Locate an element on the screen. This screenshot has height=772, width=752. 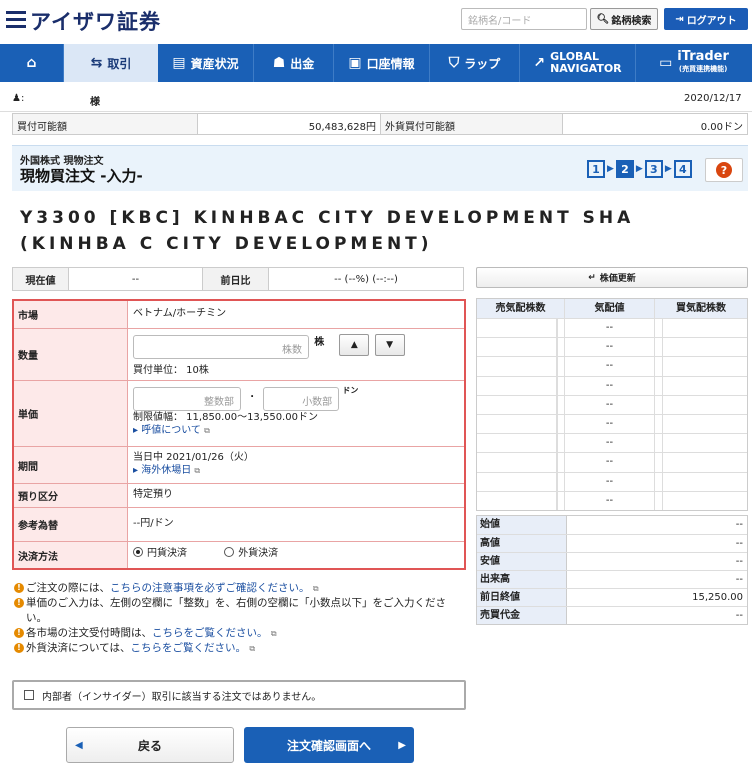
quantity-input: 株数 is located at coordinates (221, 347).